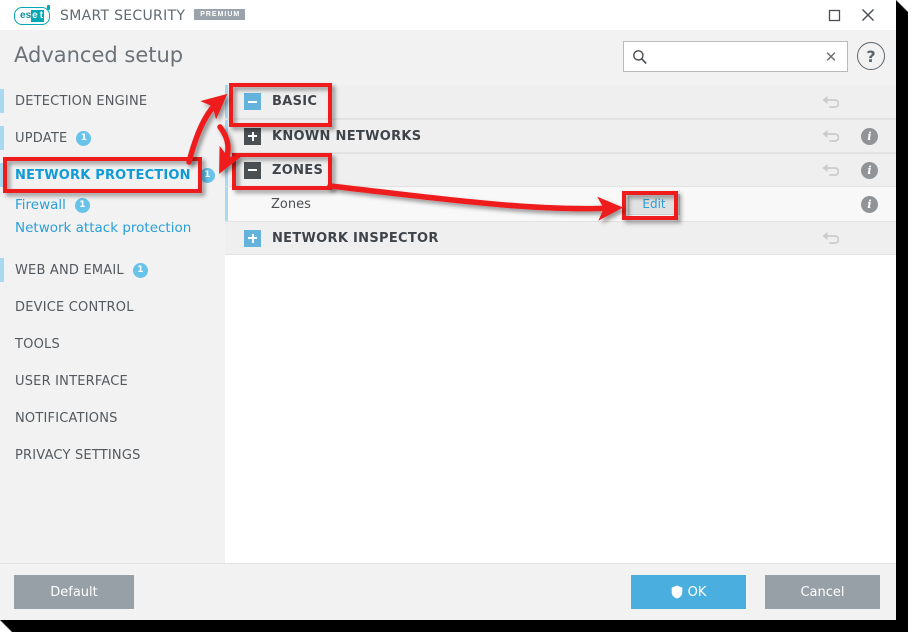  What do you see at coordinates (871, 56) in the screenshot?
I see `help-button: ?` at bounding box center [871, 56].